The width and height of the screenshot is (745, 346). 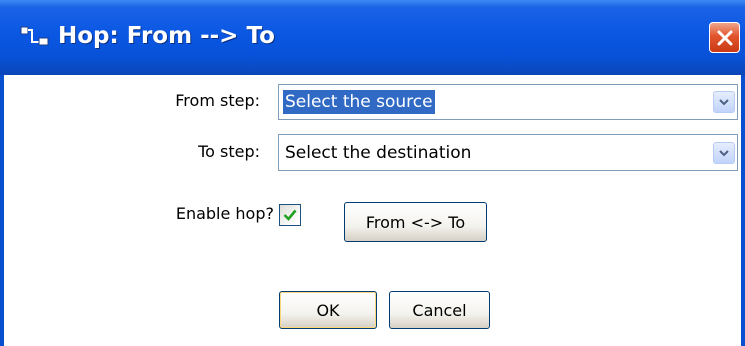 What do you see at coordinates (2, 210) in the screenshot?
I see `window-border-left` at bounding box center [2, 210].